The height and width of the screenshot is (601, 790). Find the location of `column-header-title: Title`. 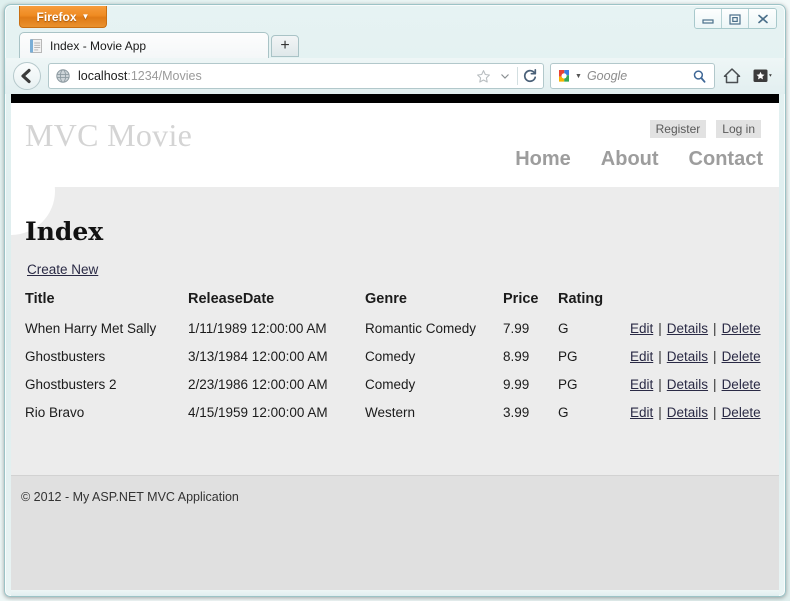

column-header-title: Title is located at coordinates (40, 299).